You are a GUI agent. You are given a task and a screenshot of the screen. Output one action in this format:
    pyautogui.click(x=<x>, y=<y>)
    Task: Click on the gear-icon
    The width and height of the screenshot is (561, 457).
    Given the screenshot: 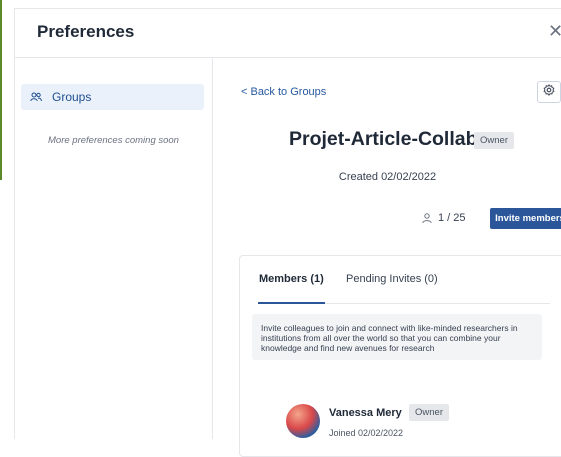 What is the action you would take?
    pyautogui.click(x=549, y=92)
    